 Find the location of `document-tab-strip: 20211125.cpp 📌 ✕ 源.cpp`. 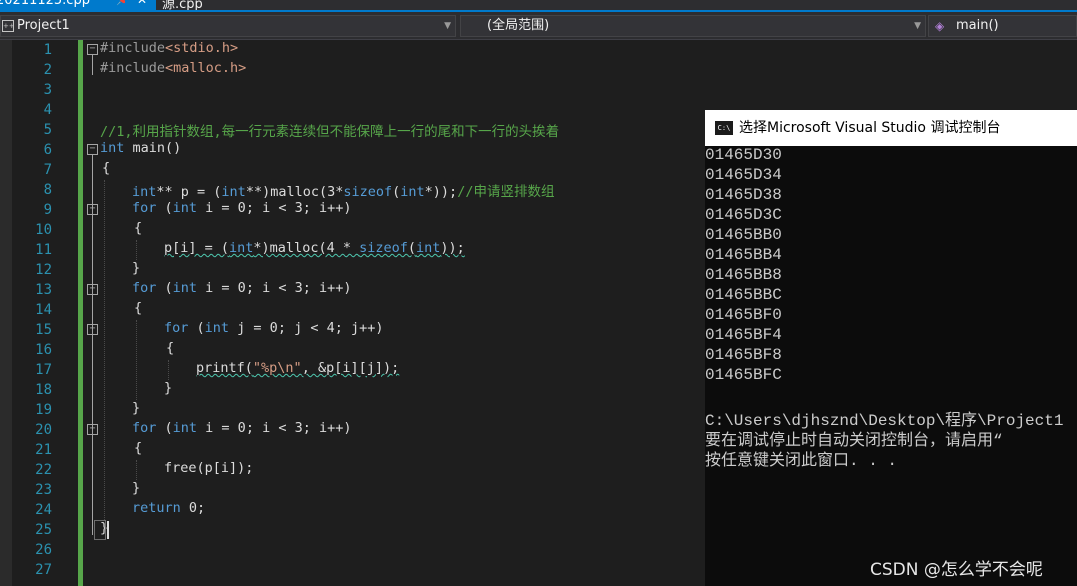

document-tab-strip: 20211125.cpp 📌 ✕ 源.cpp is located at coordinates (538, 5).